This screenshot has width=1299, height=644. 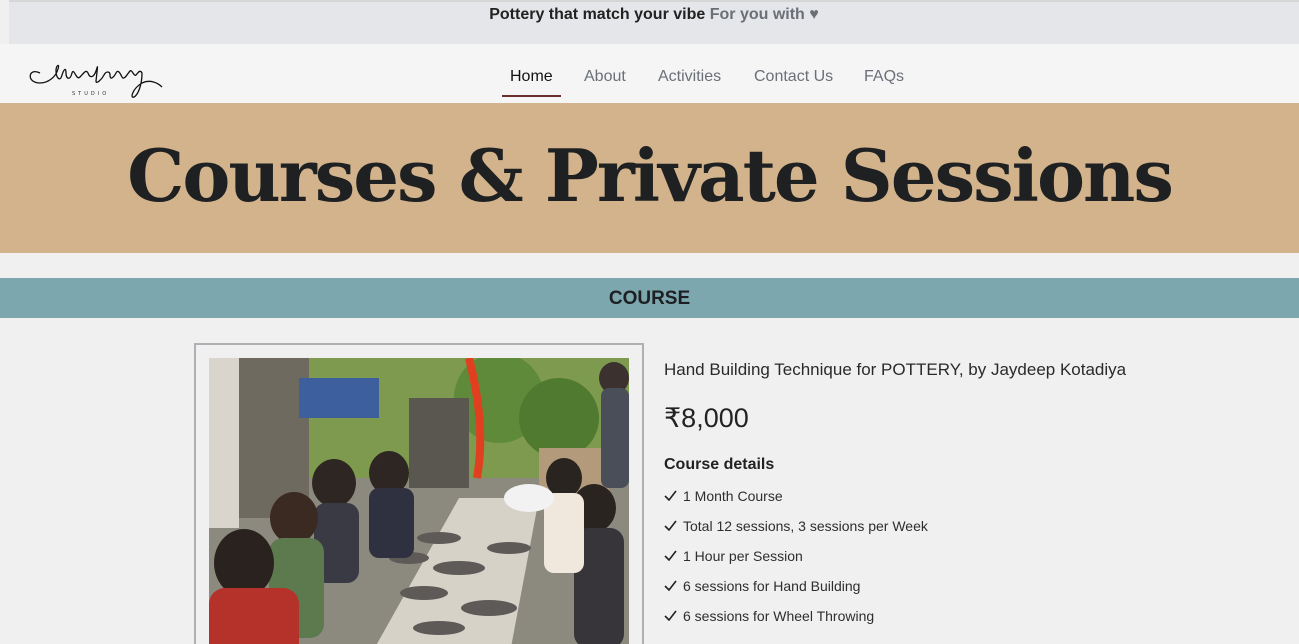 I want to click on nav-active-underline, so click(x=531, y=96).